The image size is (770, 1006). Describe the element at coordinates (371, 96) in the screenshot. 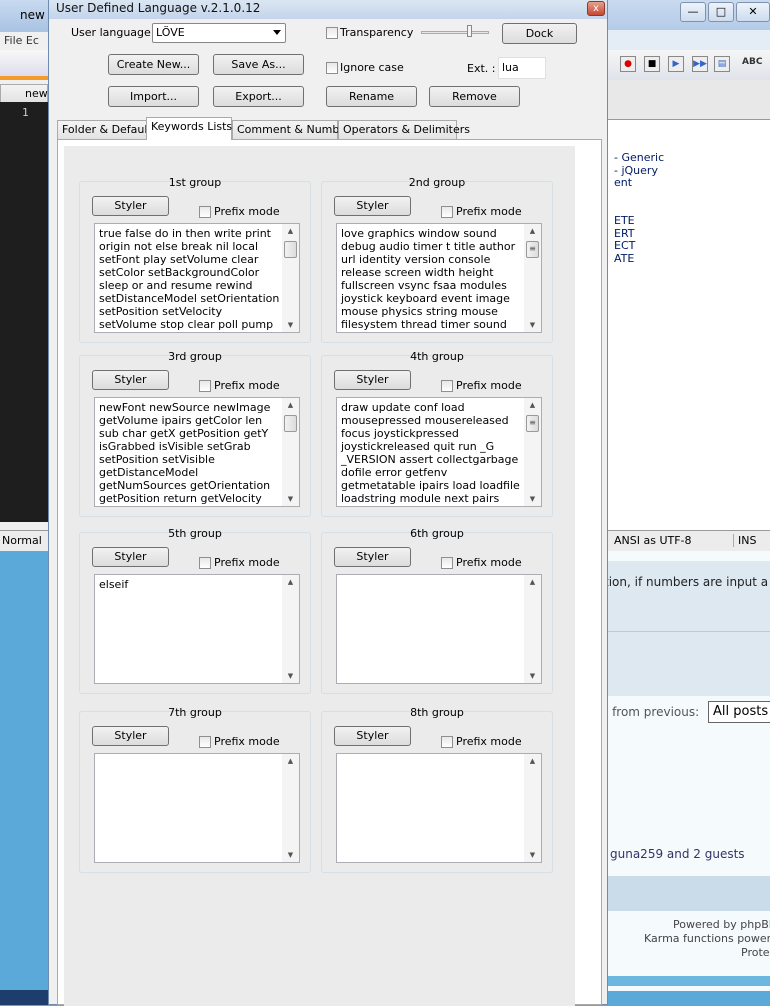

I see `rename-button: Rename` at that location.